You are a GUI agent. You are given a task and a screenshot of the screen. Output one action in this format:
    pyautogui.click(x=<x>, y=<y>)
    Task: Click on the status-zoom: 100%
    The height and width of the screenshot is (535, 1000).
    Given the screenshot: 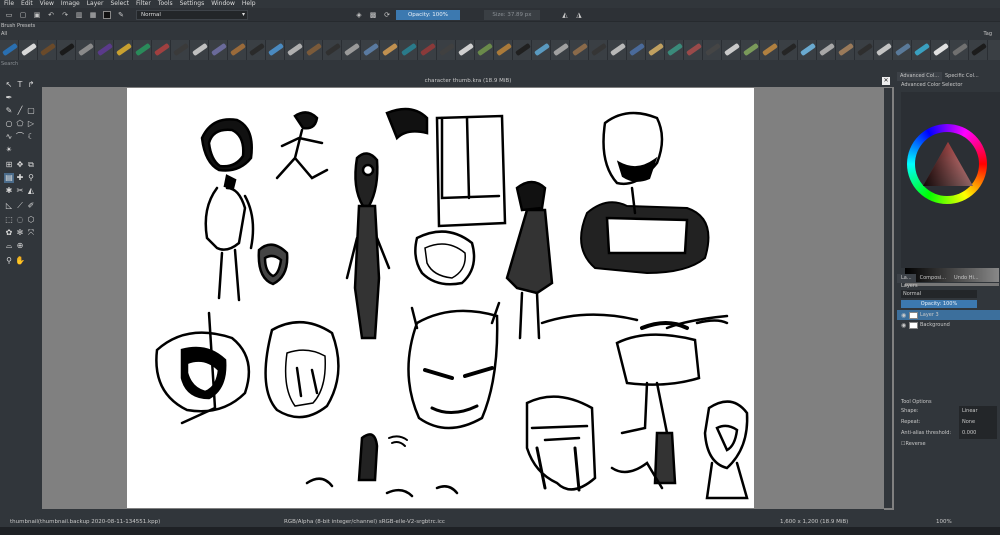 What is the action you would take?
    pyautogui.click(x=944, y=522)
    